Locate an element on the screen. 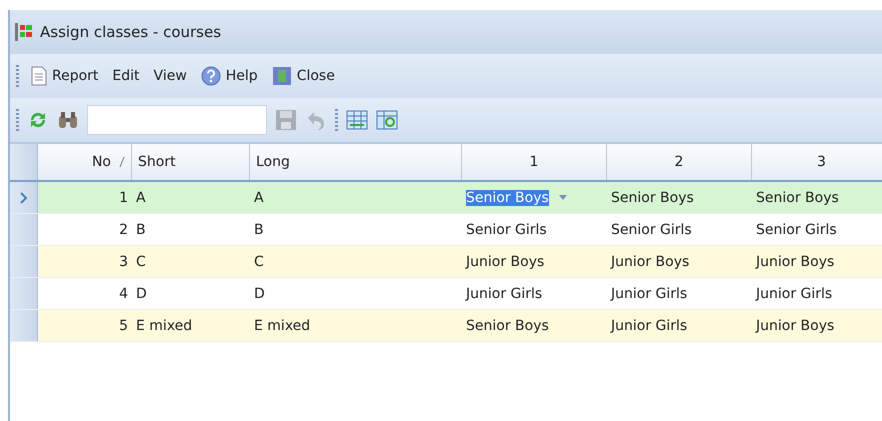 This screenshot has width=882, height=421. dropdown-caret-icon is located at coordinates (562, 197).